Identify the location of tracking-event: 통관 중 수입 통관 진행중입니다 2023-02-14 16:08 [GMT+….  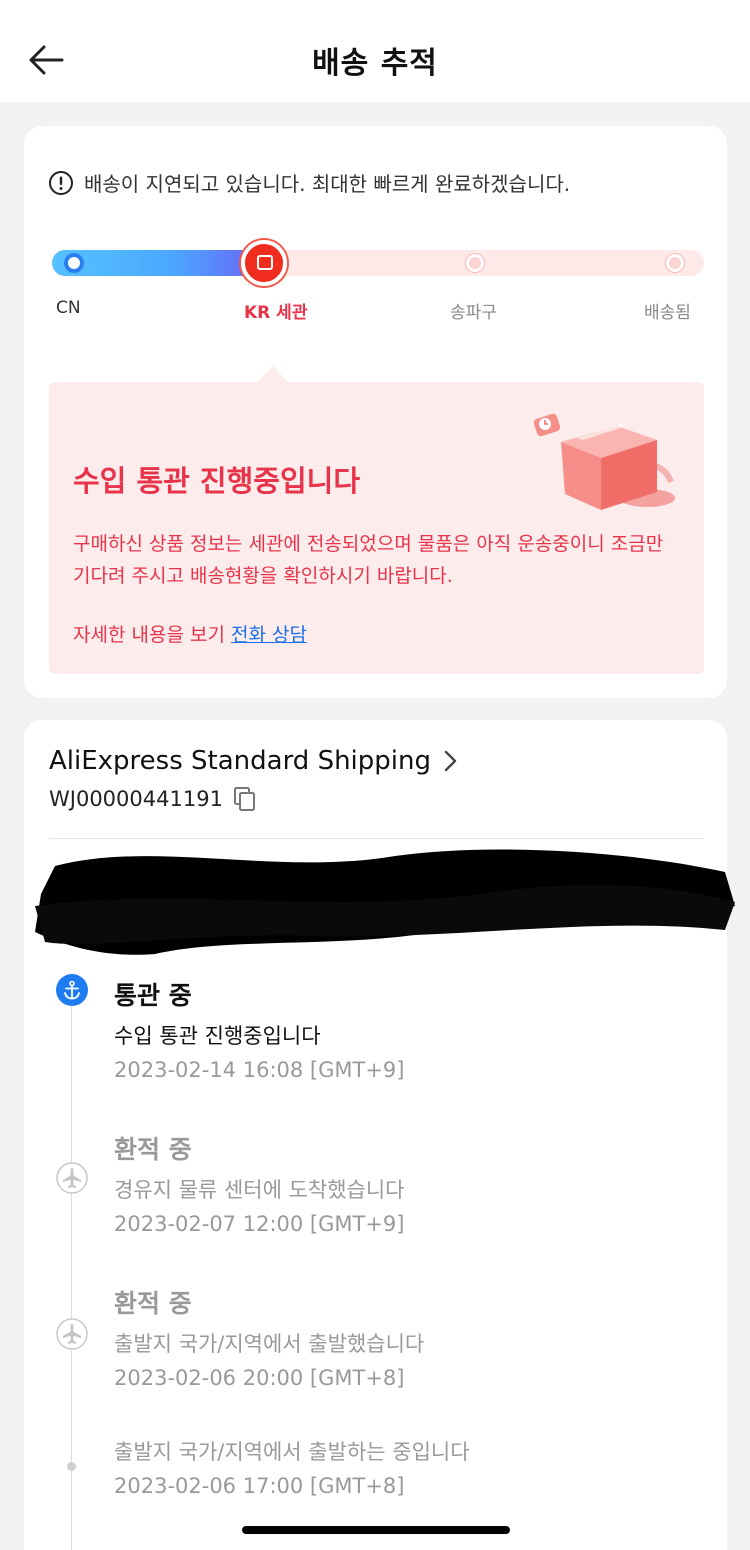
(259, 1029).